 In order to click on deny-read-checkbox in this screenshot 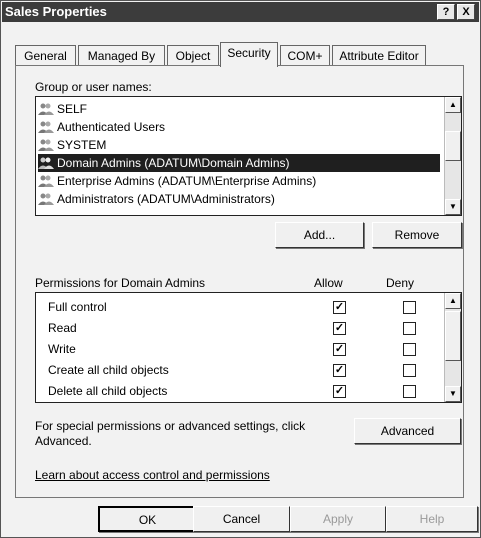, I will do `click(409, 328)`.